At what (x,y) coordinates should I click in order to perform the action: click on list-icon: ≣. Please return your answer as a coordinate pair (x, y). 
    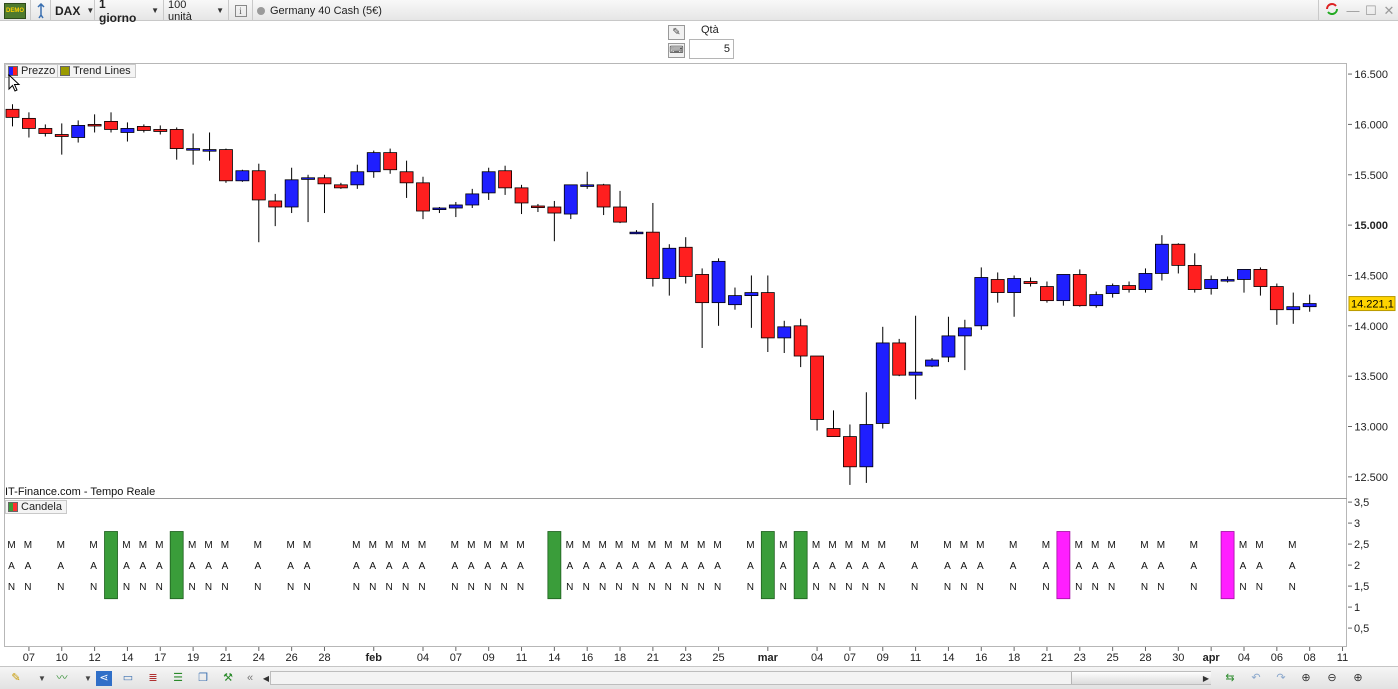
    Looking at the image, I should click on (153, 678).